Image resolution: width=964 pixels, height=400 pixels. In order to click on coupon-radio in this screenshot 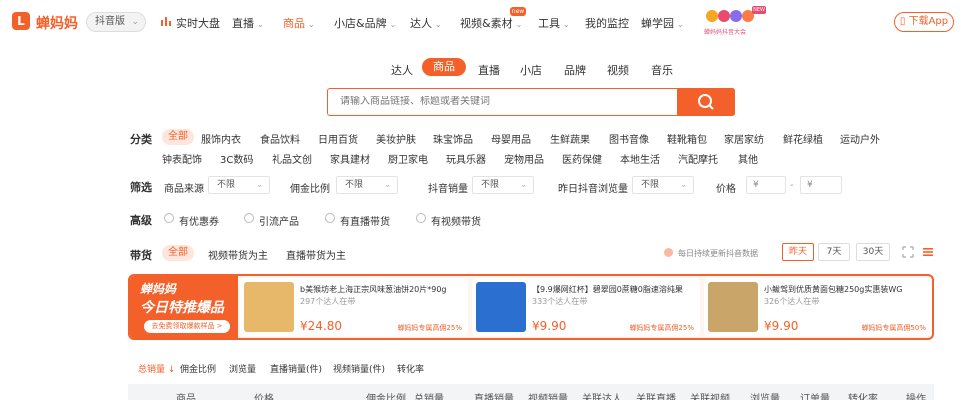, I will do `click(169, 218)`.